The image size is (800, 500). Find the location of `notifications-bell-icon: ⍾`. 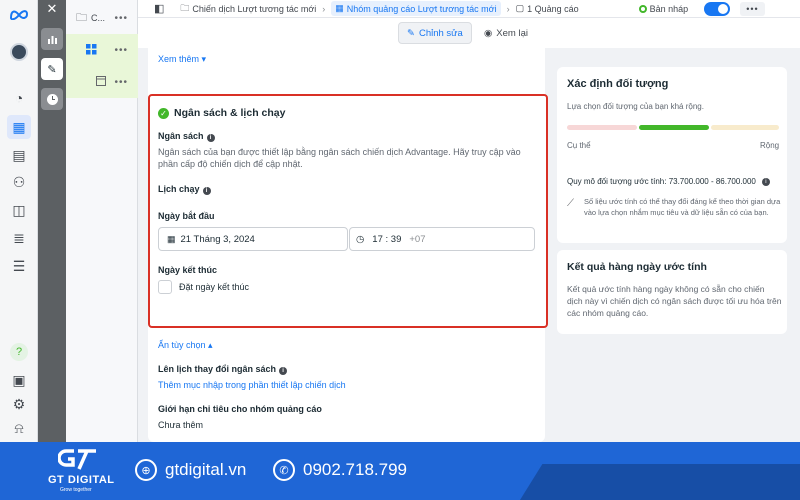

notifications-bell-icon: ⍾ is located at coordinates (19, 428).